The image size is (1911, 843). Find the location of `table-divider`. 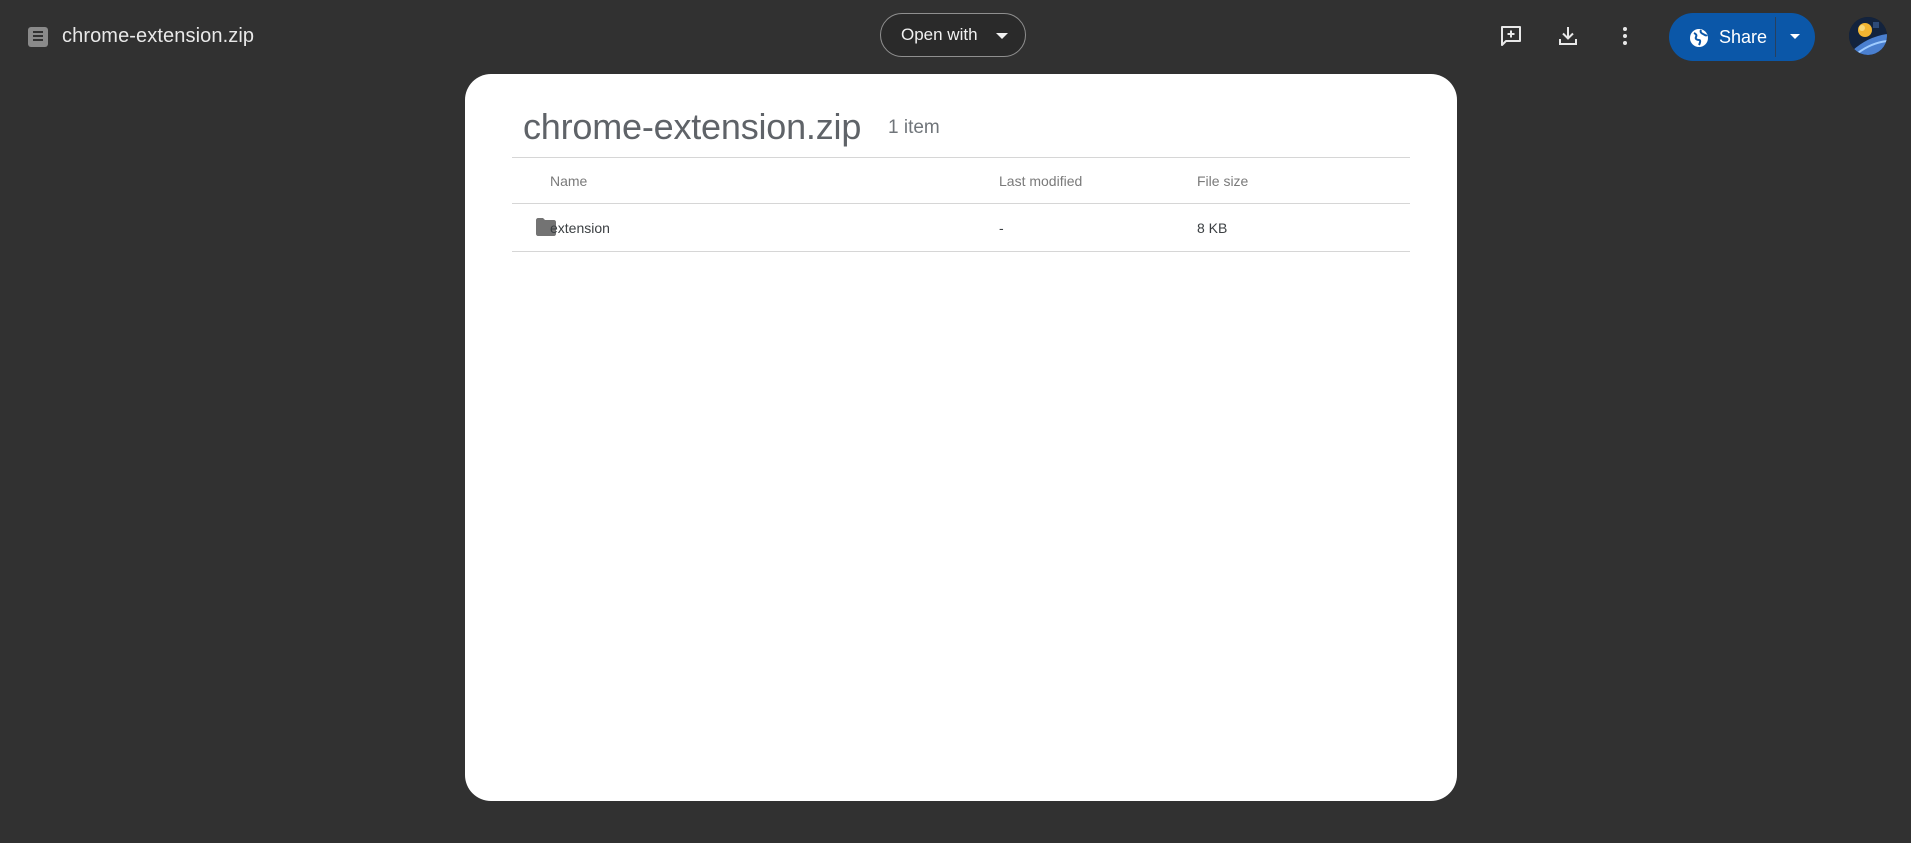

table-divider is located at coordinates (961, 251).